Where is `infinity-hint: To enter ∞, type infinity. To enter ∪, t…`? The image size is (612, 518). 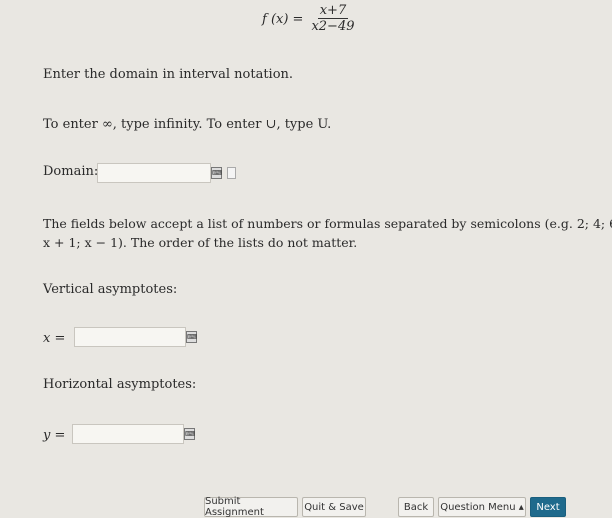 infinity-hint: To enter ∞, type infinity. To enter ∪, t… is located at coordinates (187, 124).